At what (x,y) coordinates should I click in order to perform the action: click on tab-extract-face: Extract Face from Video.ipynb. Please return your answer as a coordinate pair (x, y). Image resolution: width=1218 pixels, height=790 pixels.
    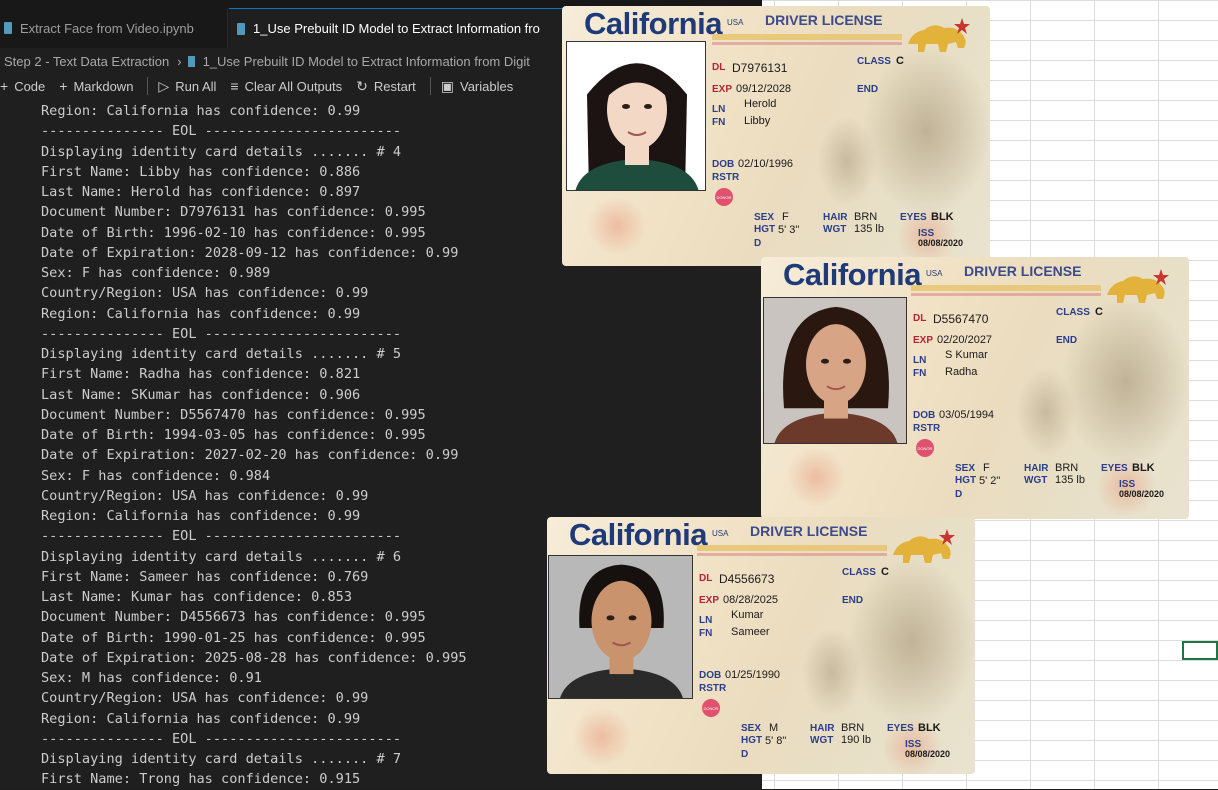
    Looking at the image, I should click on (114, 28).